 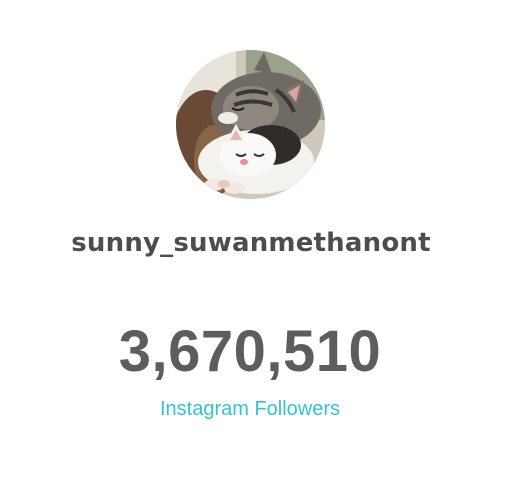 What do you see at coordinates (250, 409) in the screenshot?
I see `followers-label: Instagram Followers` at bounding box center [250, 409].